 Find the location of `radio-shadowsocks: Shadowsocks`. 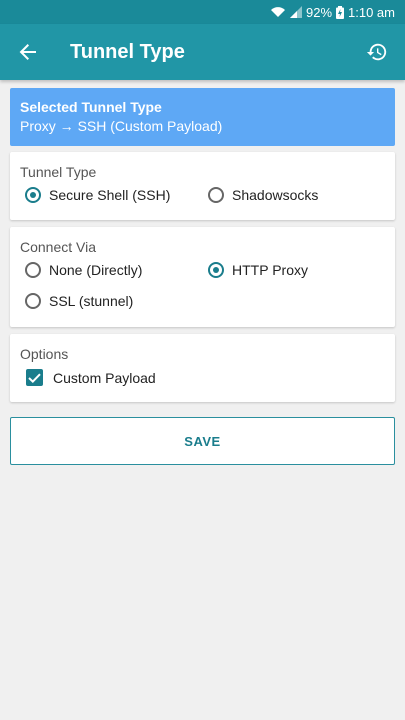

radio-shadowsocks: Shadowsocks is located at coordinates (263, 195).